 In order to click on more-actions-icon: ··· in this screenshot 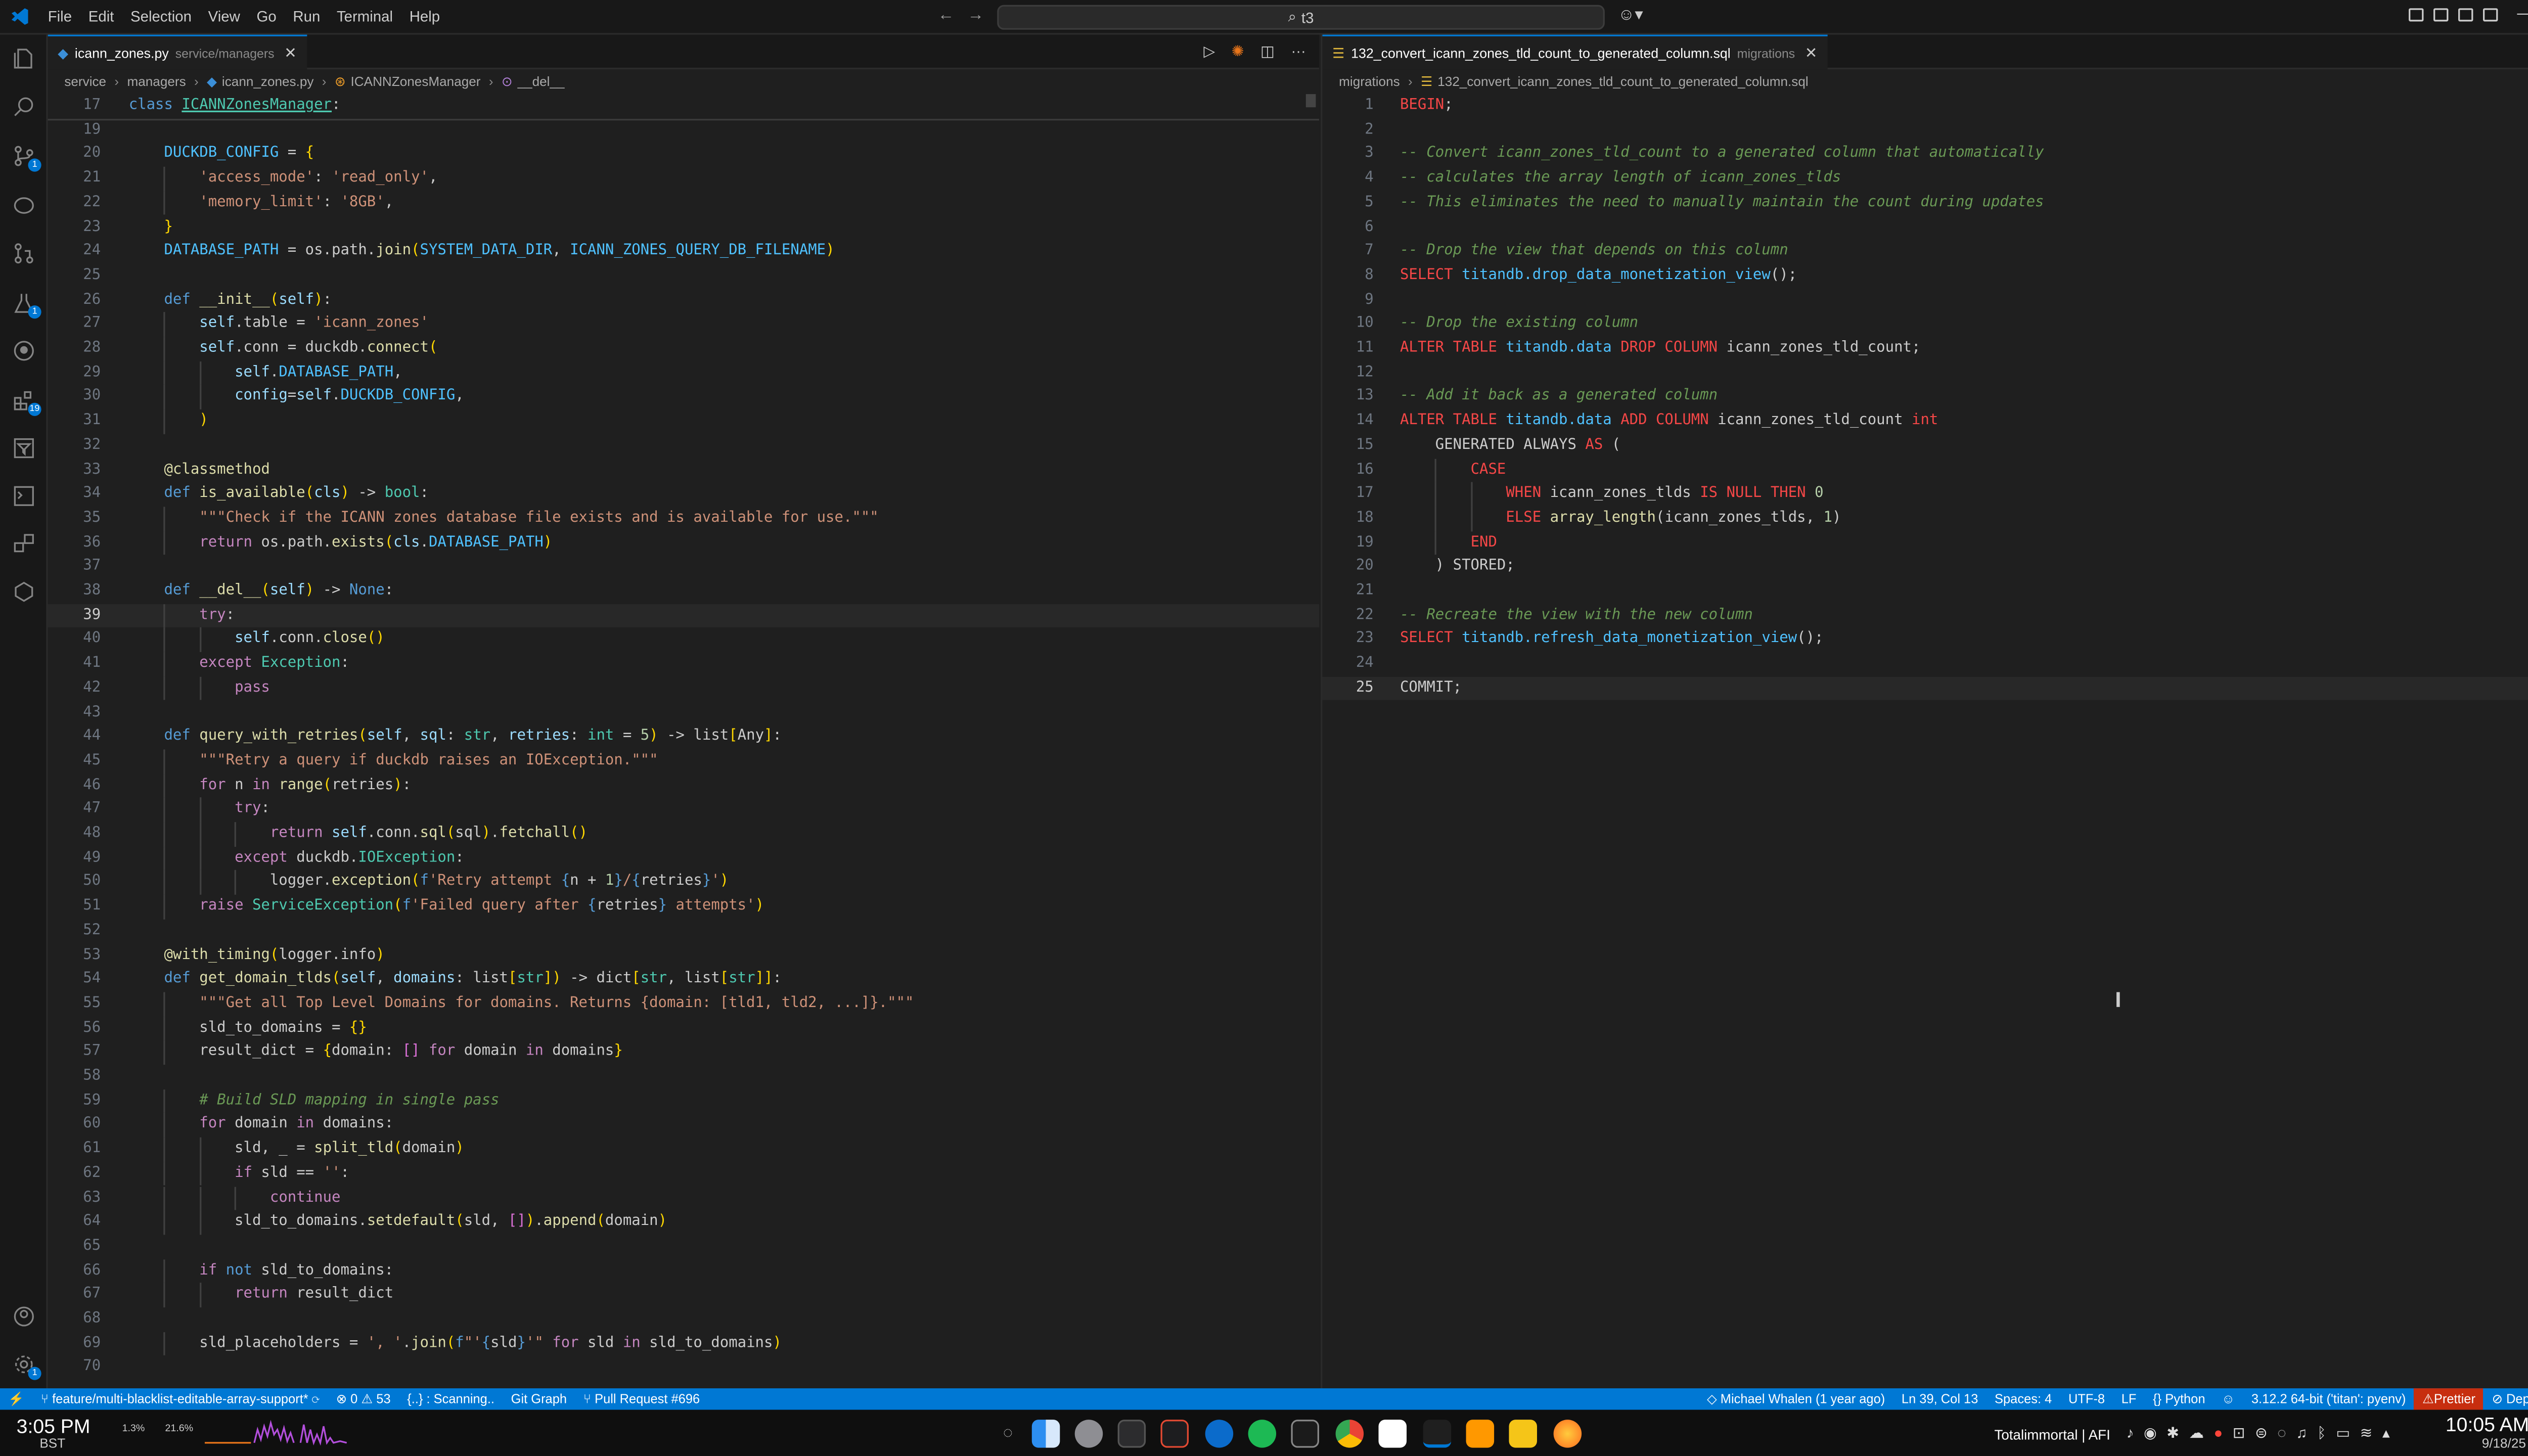, I will do `click(1298, 52)`.